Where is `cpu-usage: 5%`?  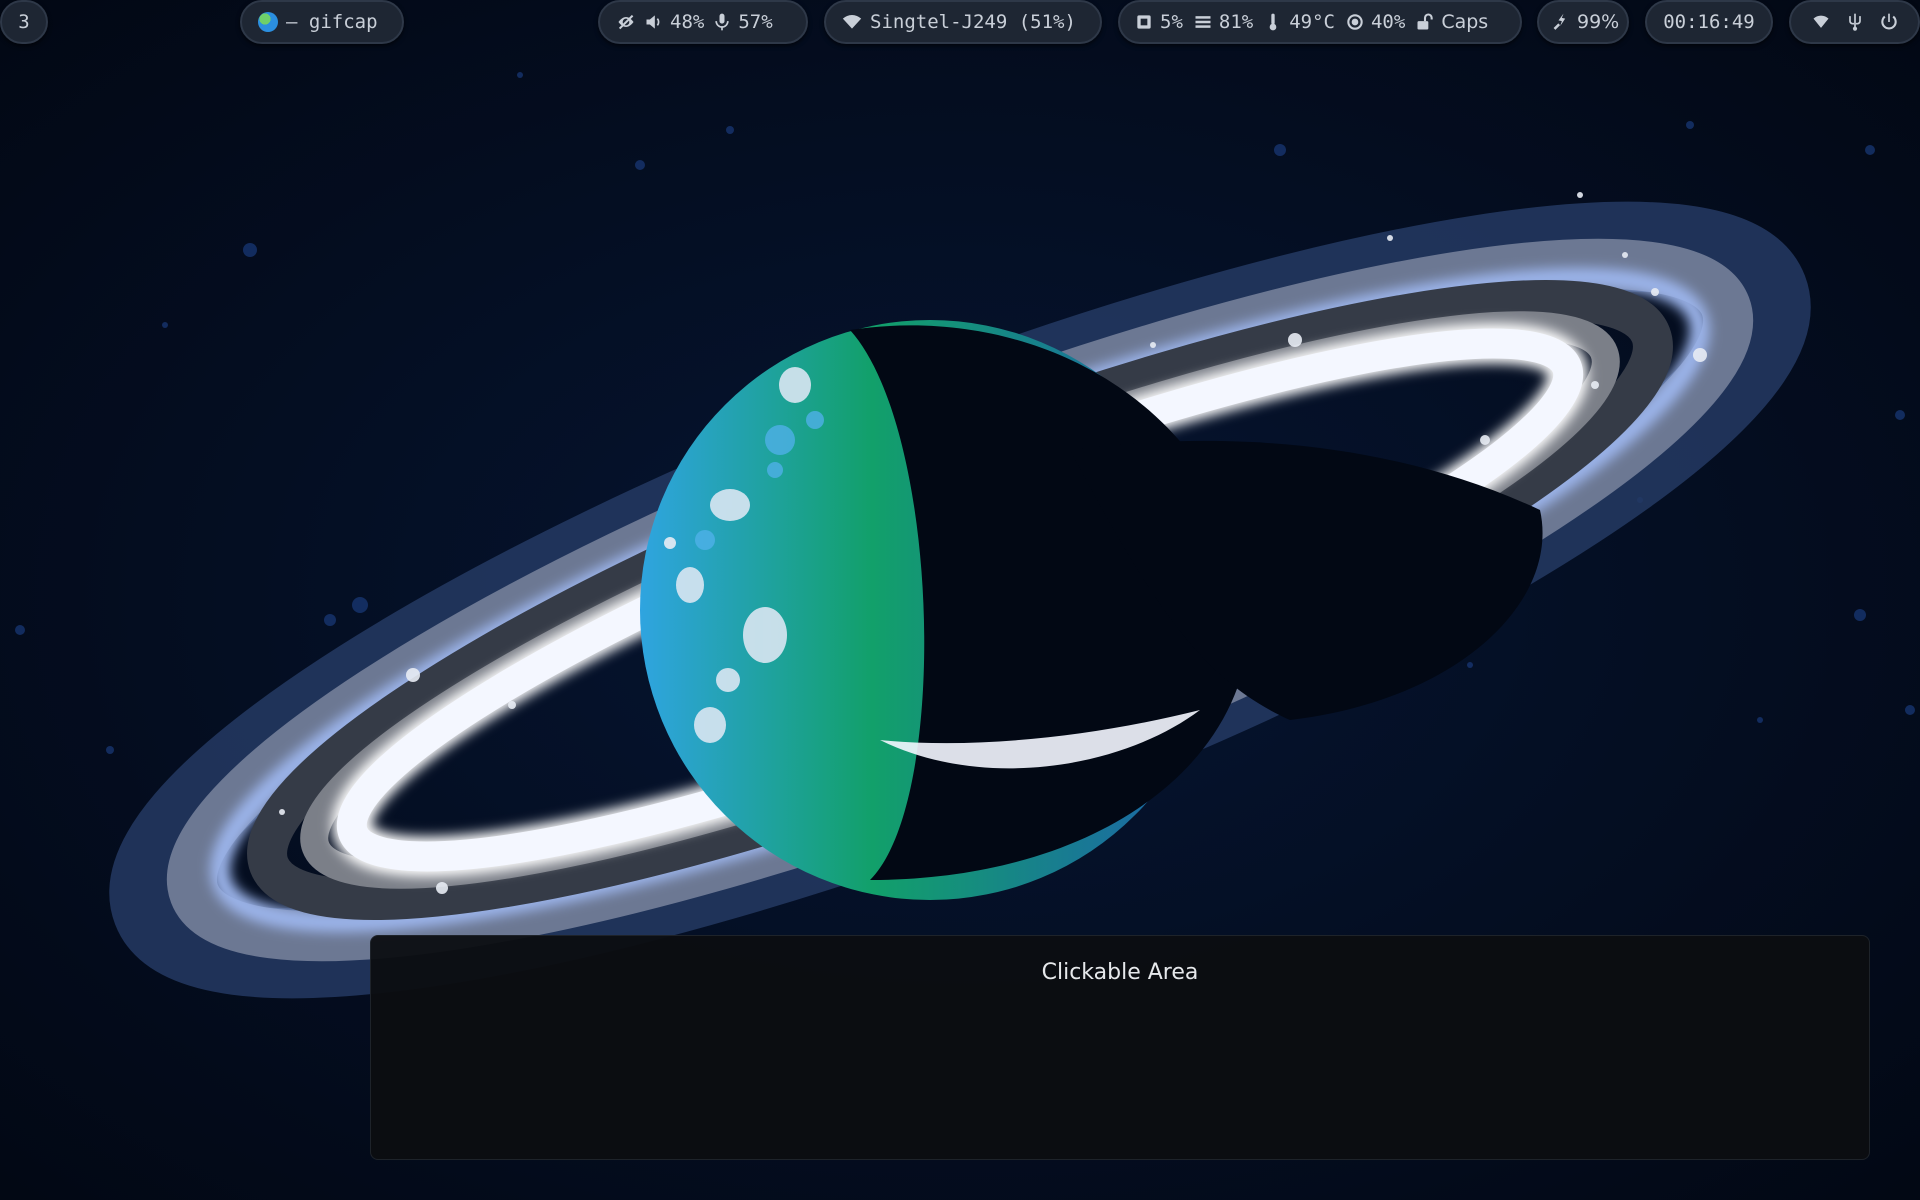
cpu-usage: 5% is located at coordinates (1171, 22).